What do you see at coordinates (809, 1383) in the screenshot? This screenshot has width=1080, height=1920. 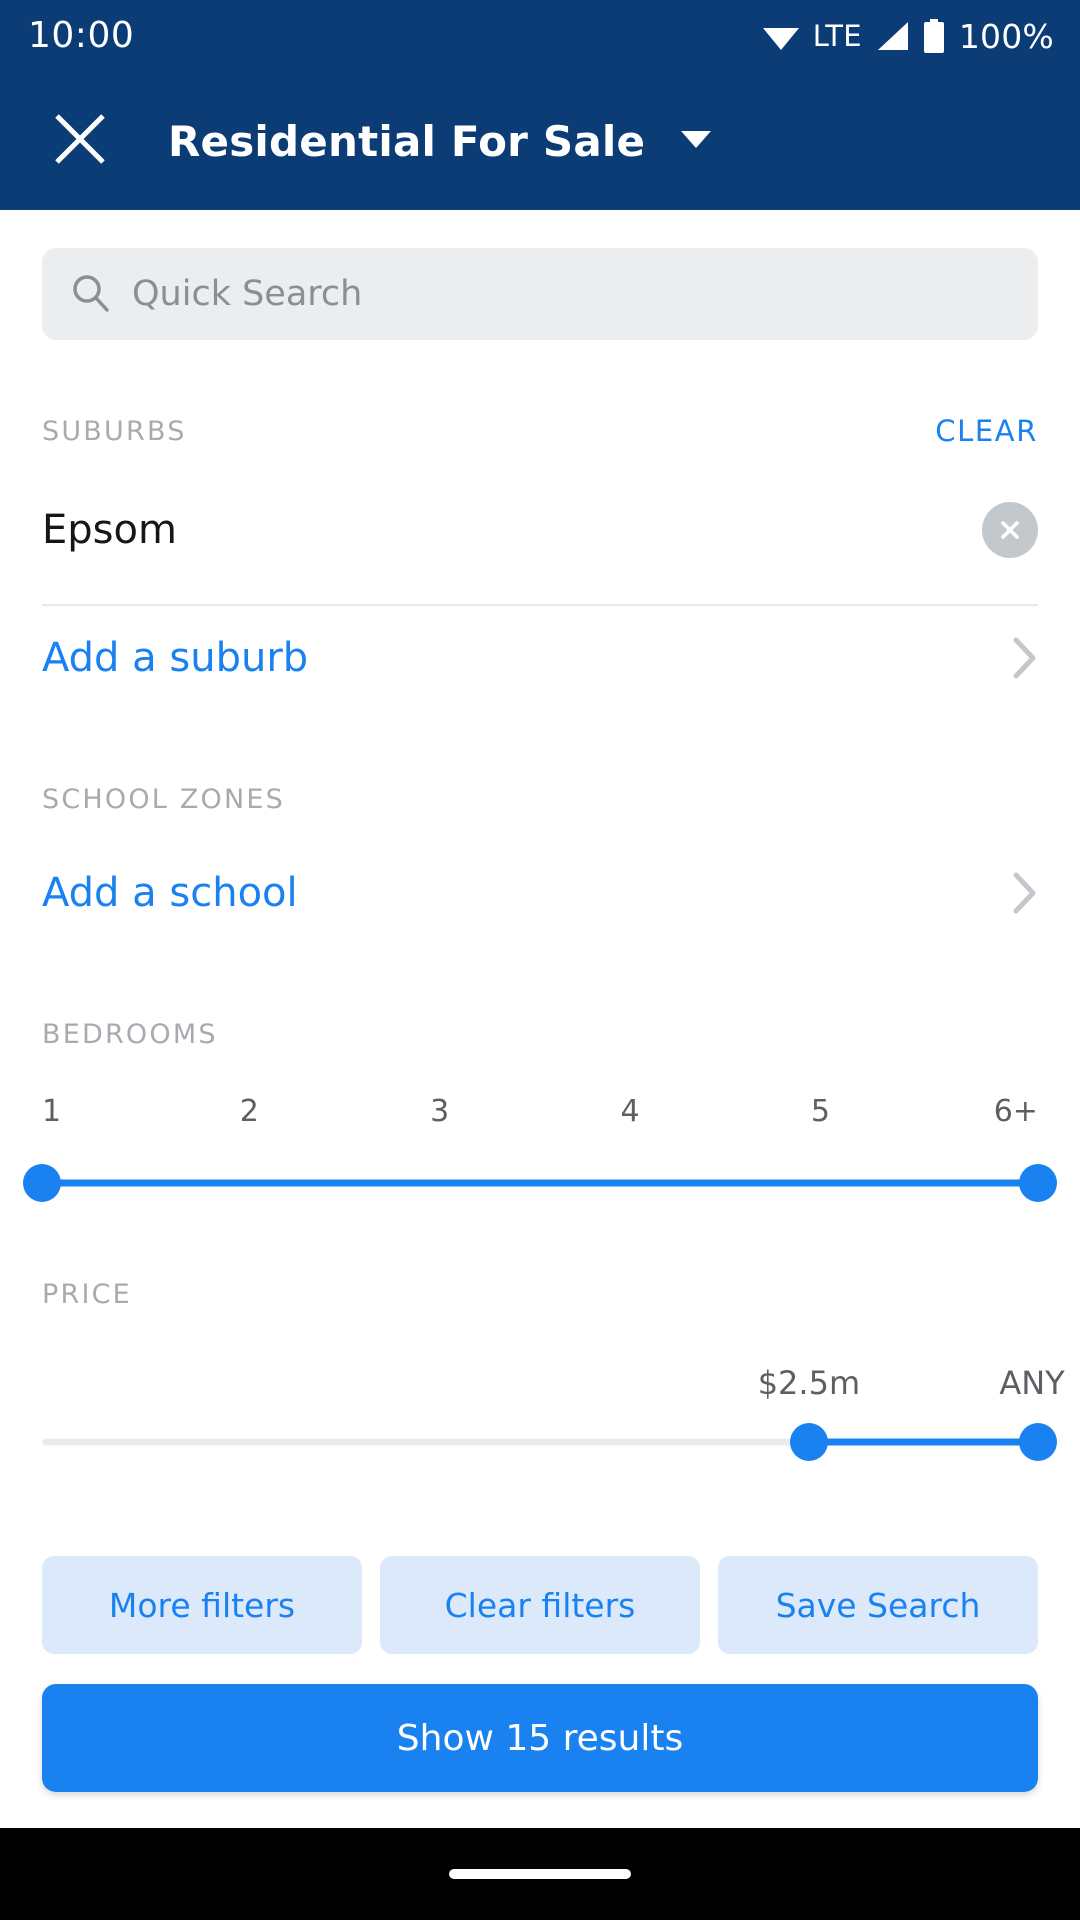 I see `price-min-value: $2.5m` at bounding box center [809, 1383].